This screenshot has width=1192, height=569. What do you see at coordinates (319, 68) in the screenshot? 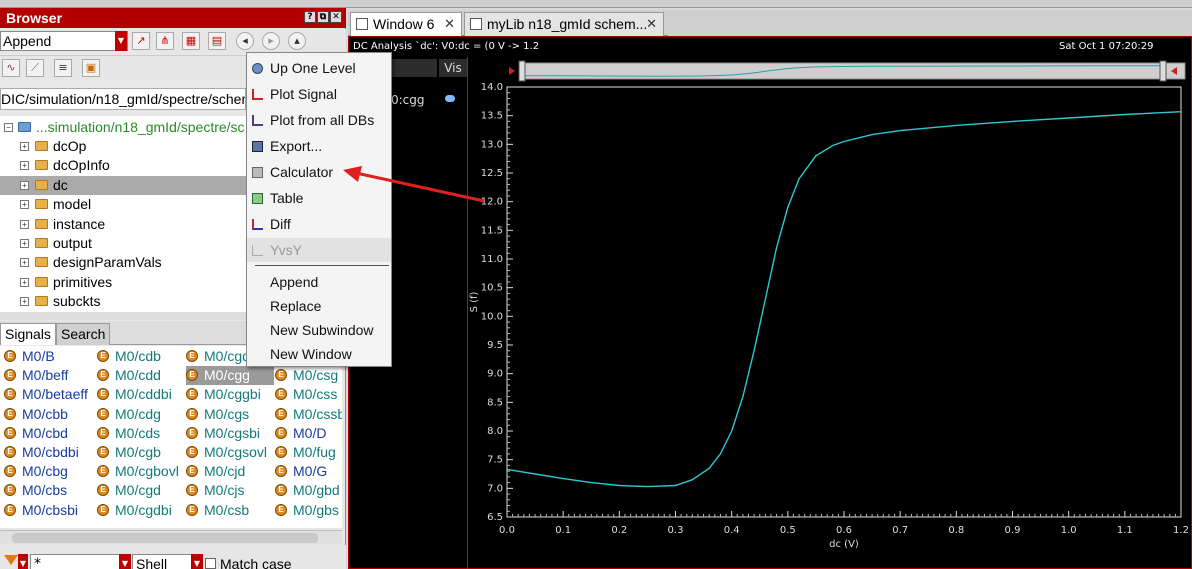
I see `menu-item: Up One Level` at bounding box center [319, 68].